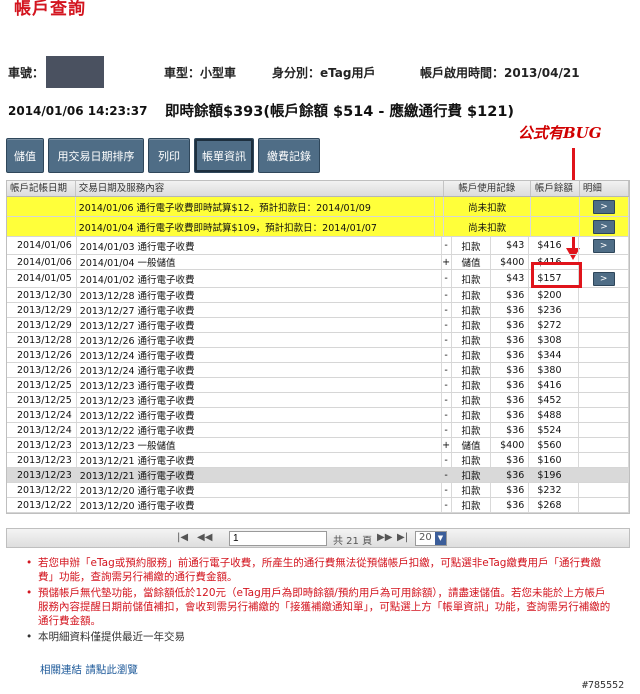 The image size is (640, 694). I want to click on col-desc-header: 交易日期及服務內容, so click(260, 188).